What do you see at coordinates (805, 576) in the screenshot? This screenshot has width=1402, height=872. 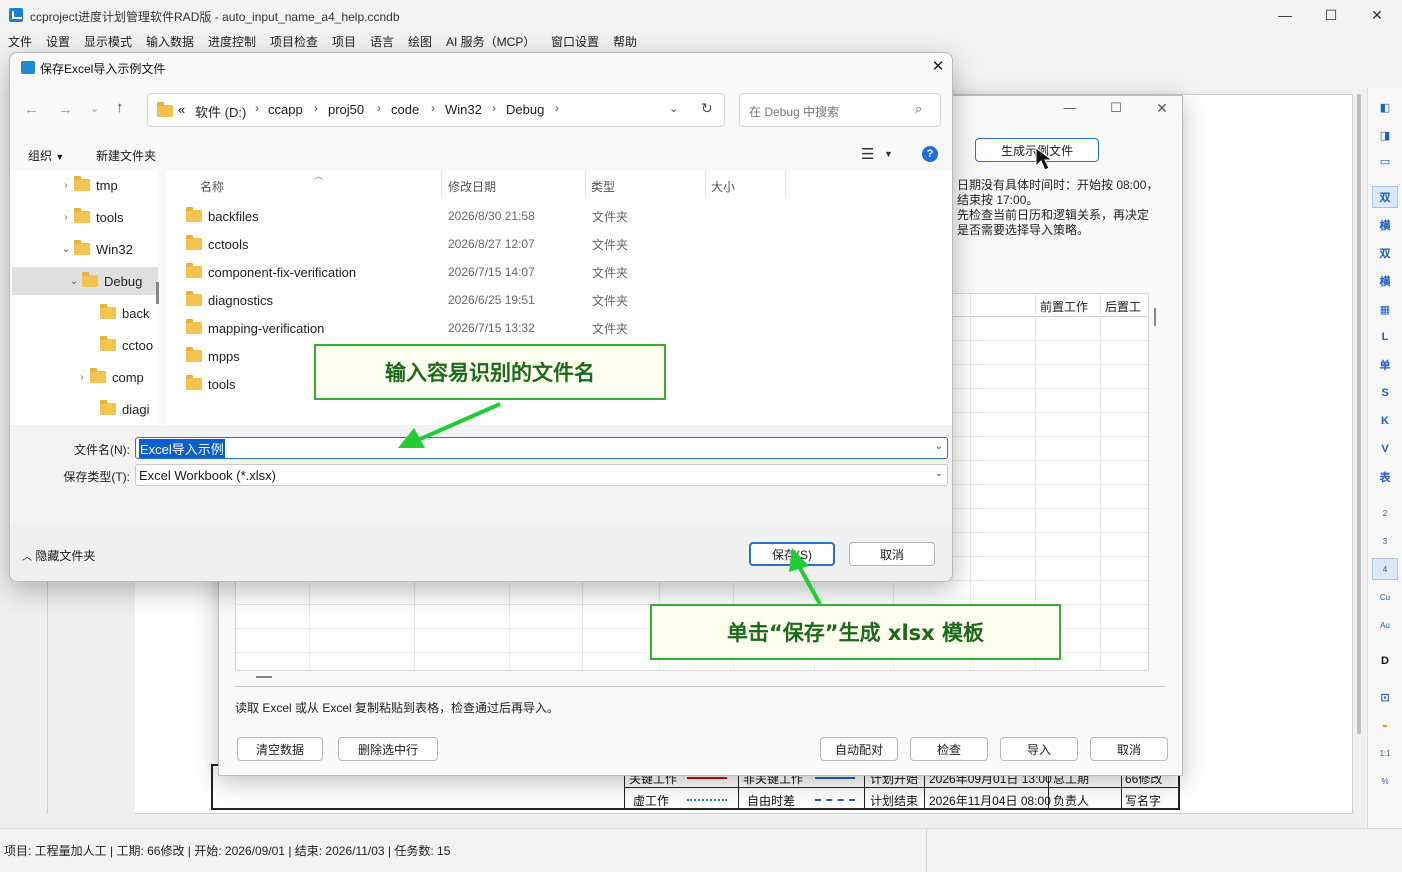 I see `arrow-to-save` at bounding box center [805, 576].